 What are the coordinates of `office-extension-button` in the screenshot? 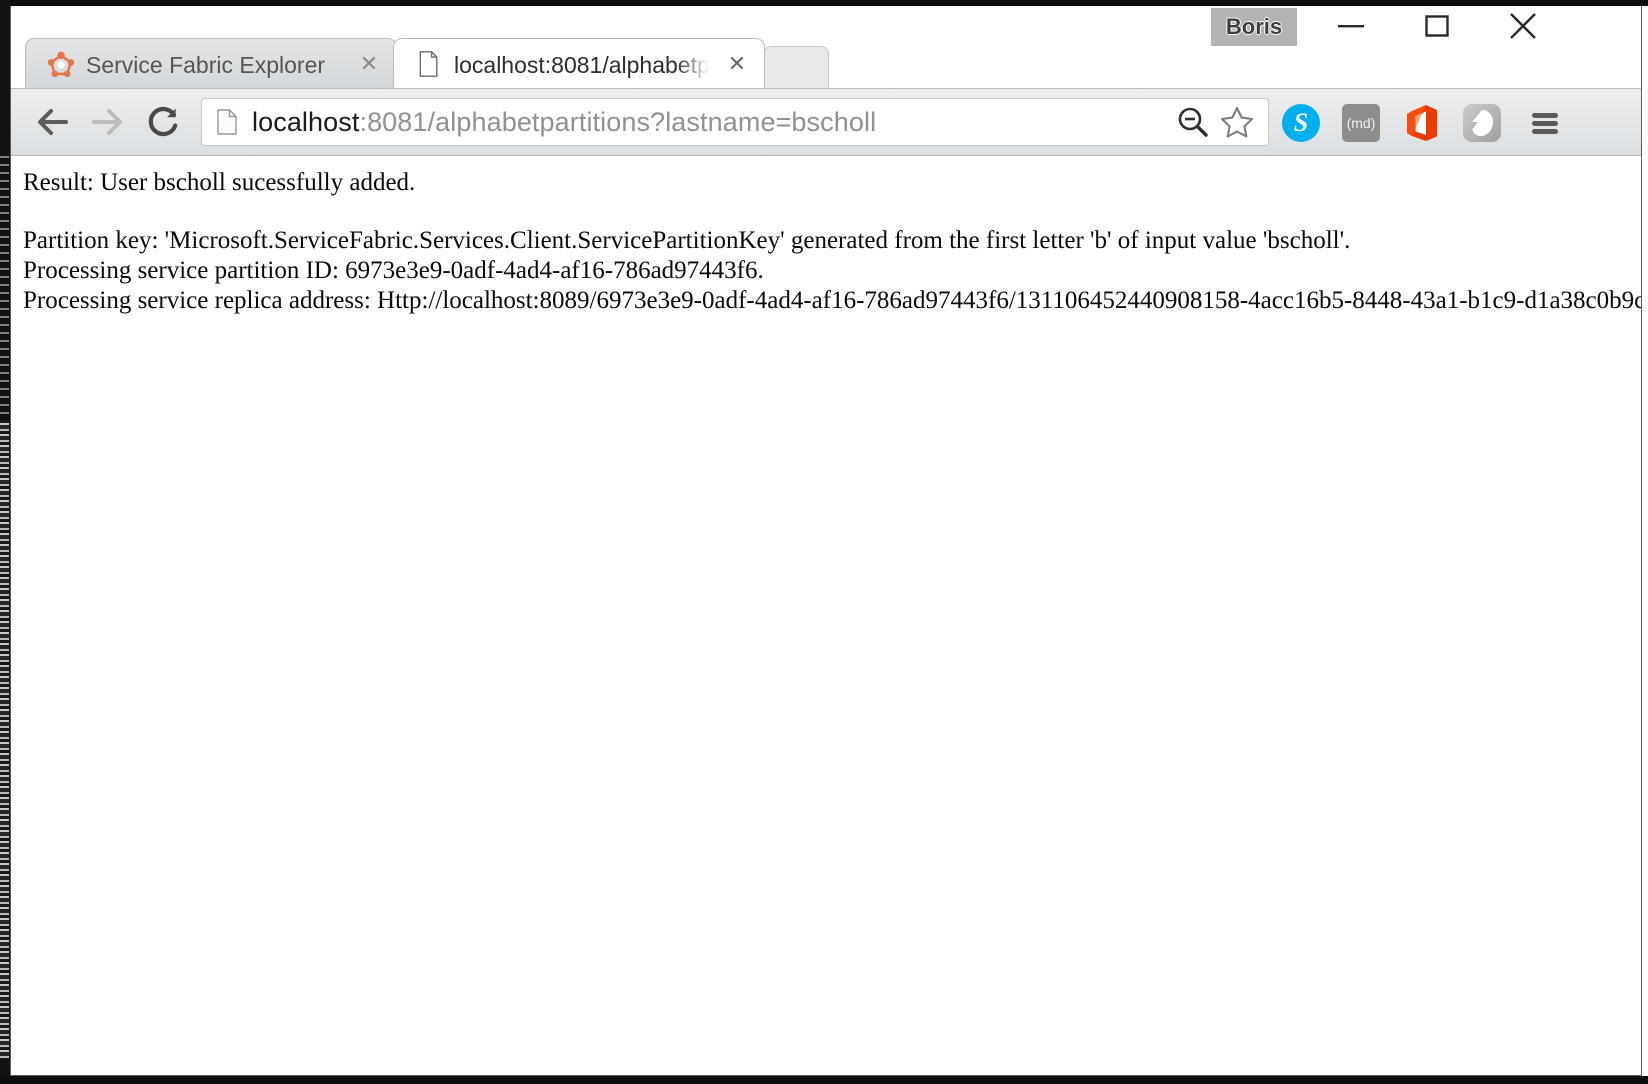 It's located at (1422, 123).